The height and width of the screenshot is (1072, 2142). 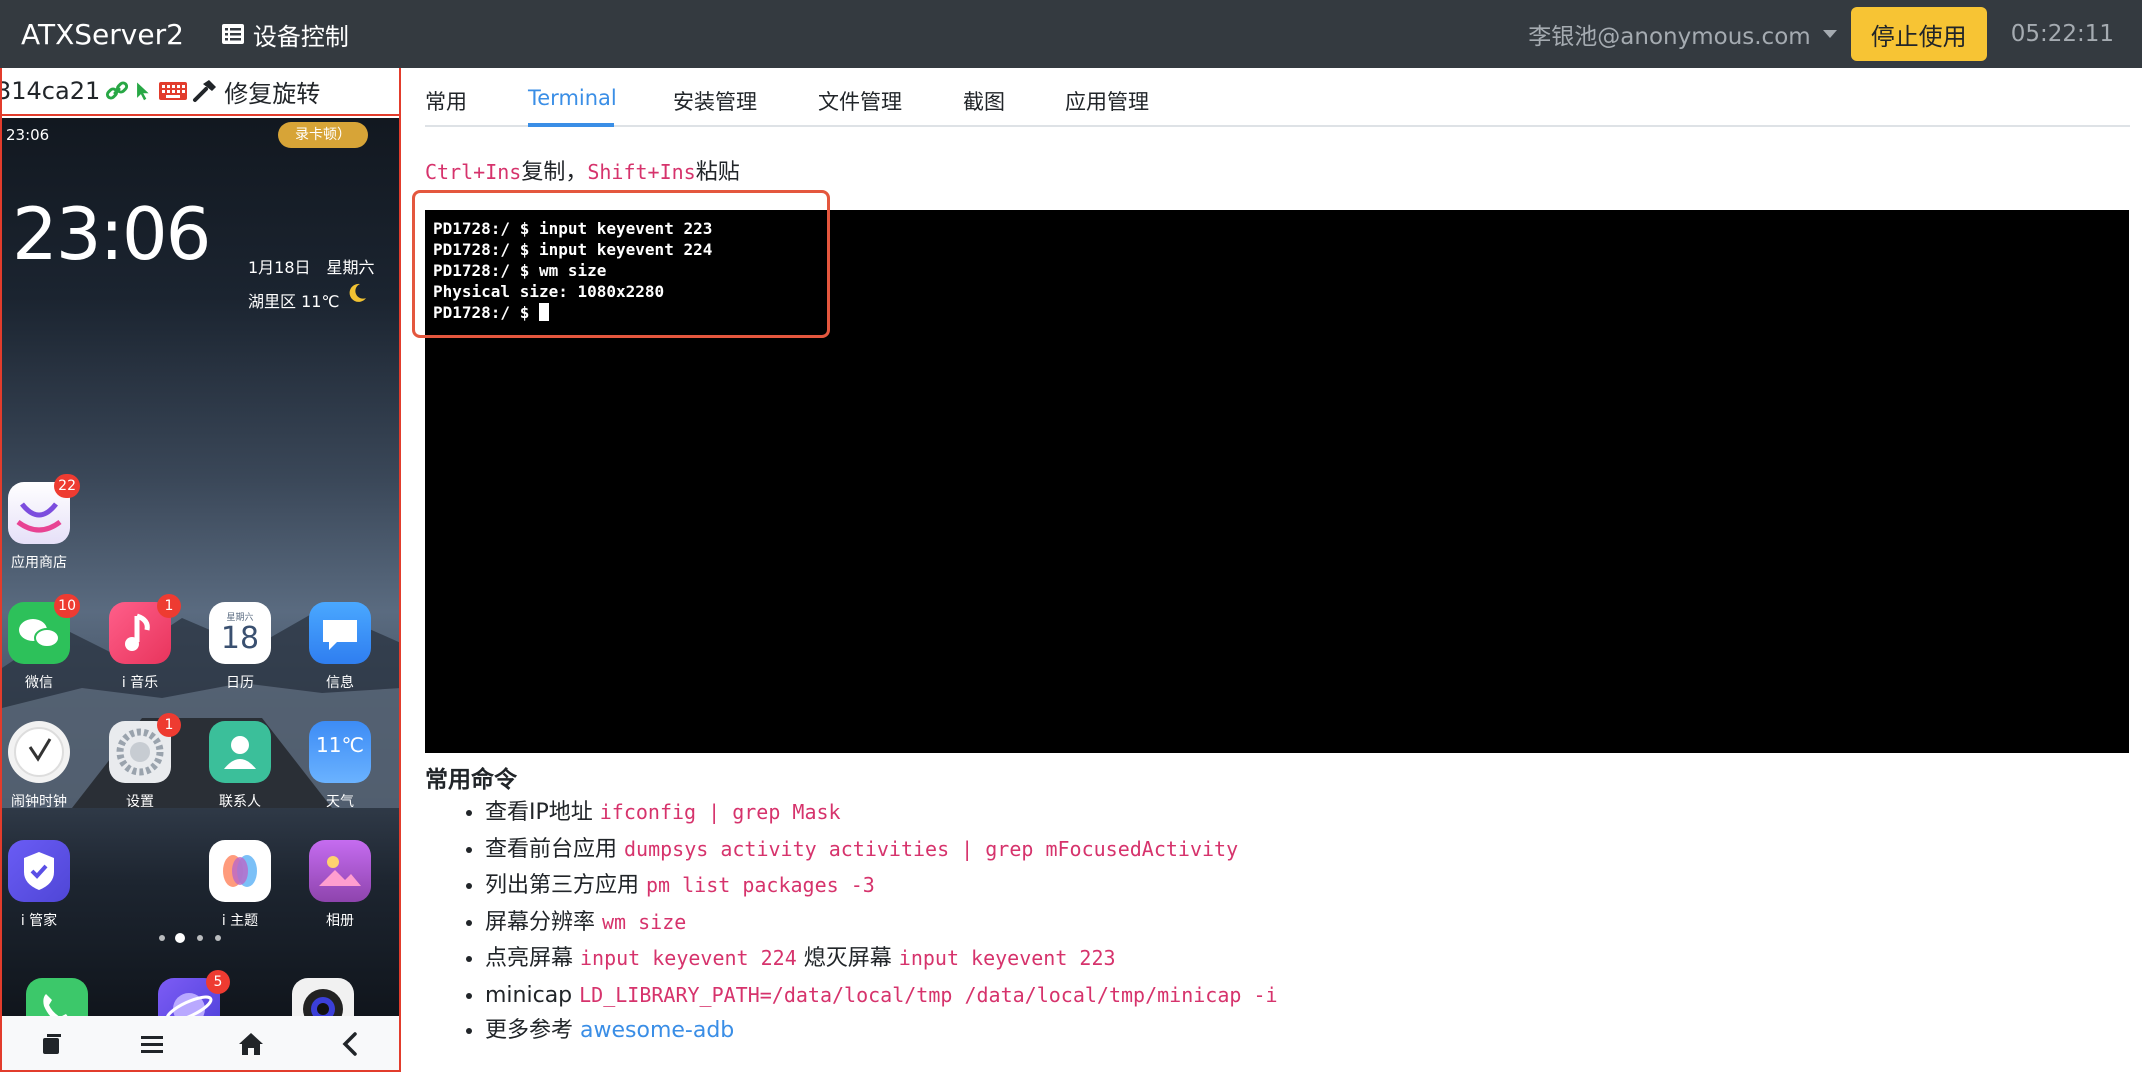 I want to click on browser-icon: 5, so click(x=194, y=993).